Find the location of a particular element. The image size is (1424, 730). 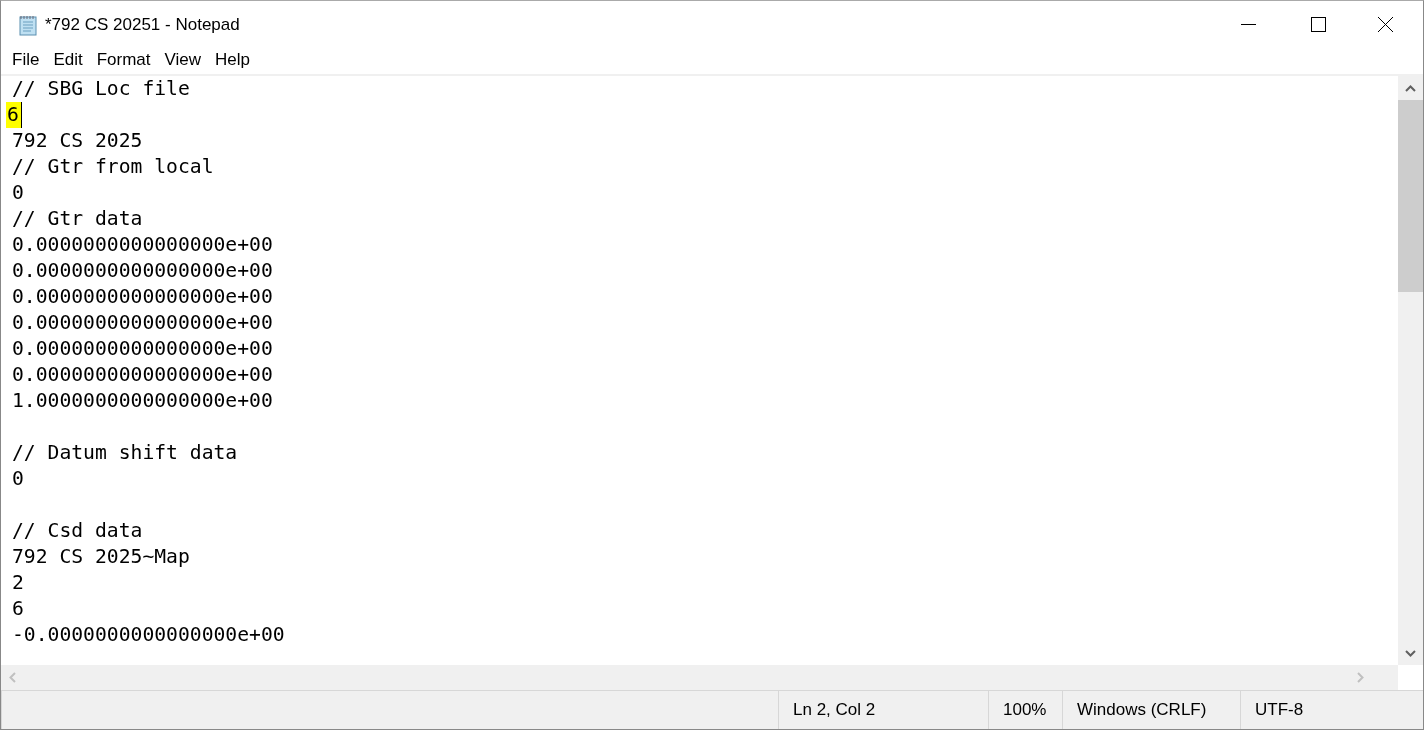

text-line: 2 is located at coordinates (18, 583).